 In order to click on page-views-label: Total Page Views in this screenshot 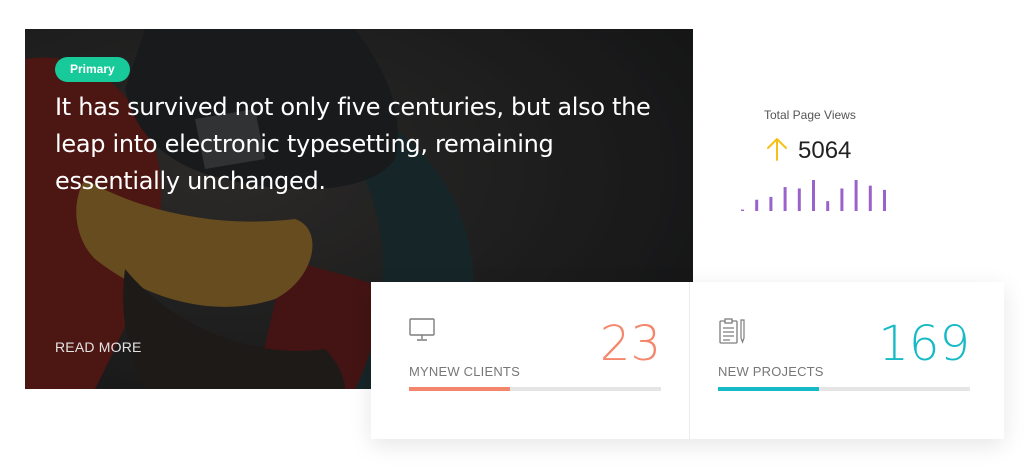, I will do `click(810, 115)`.